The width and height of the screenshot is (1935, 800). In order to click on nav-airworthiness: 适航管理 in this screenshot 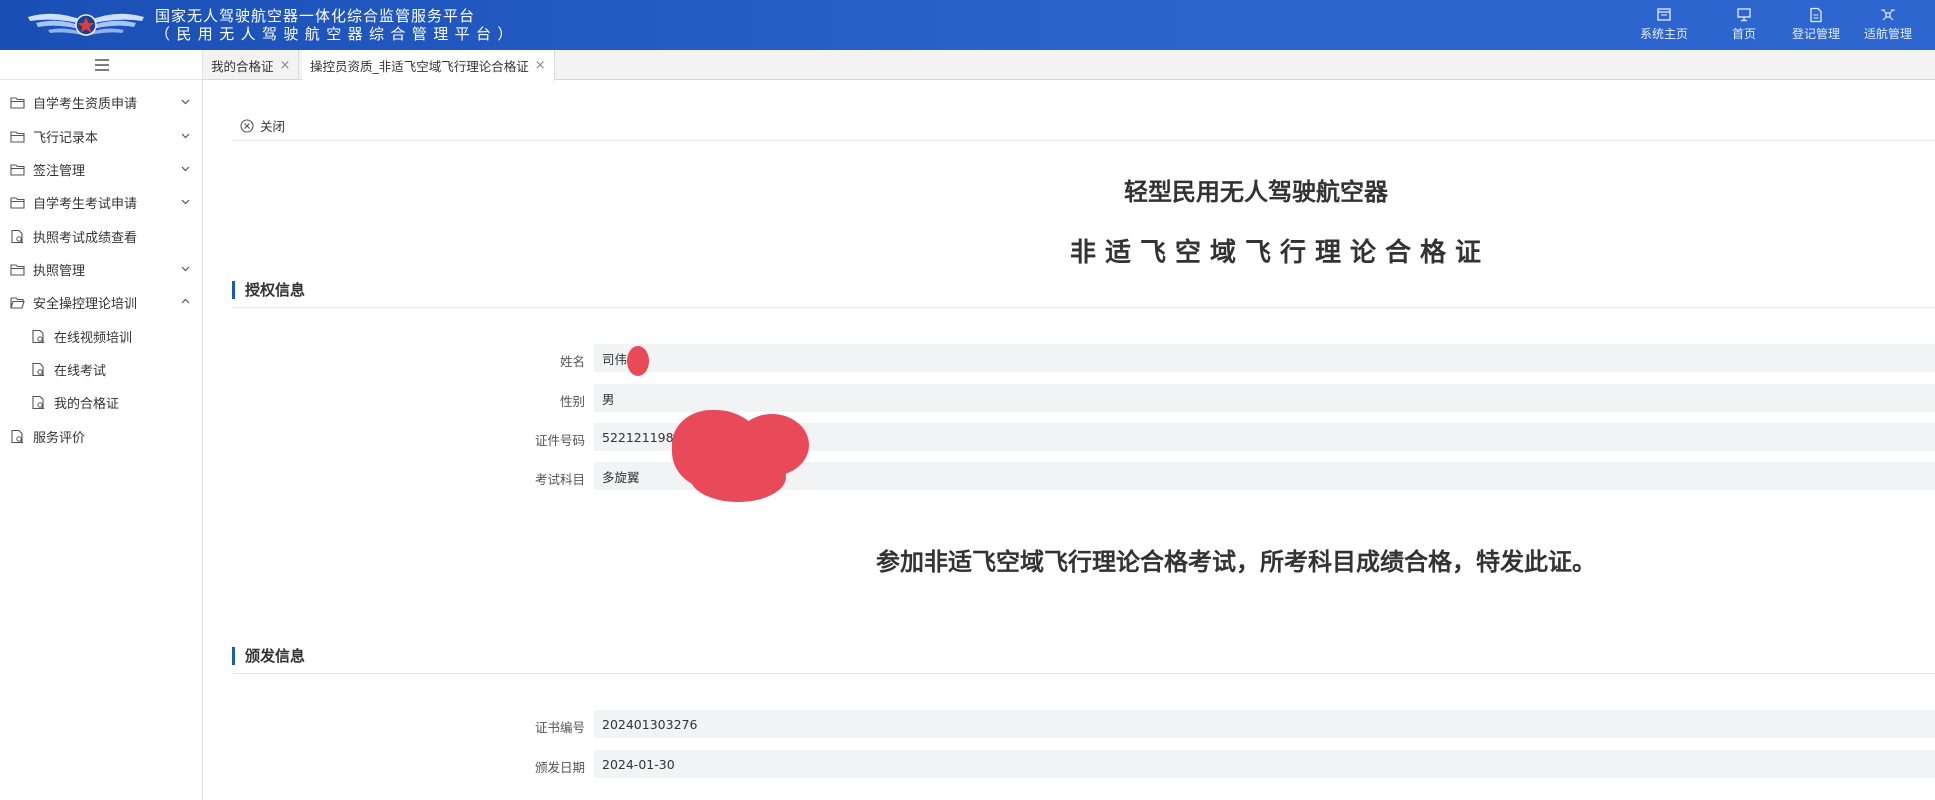, I will do `click(1888, 25)`.